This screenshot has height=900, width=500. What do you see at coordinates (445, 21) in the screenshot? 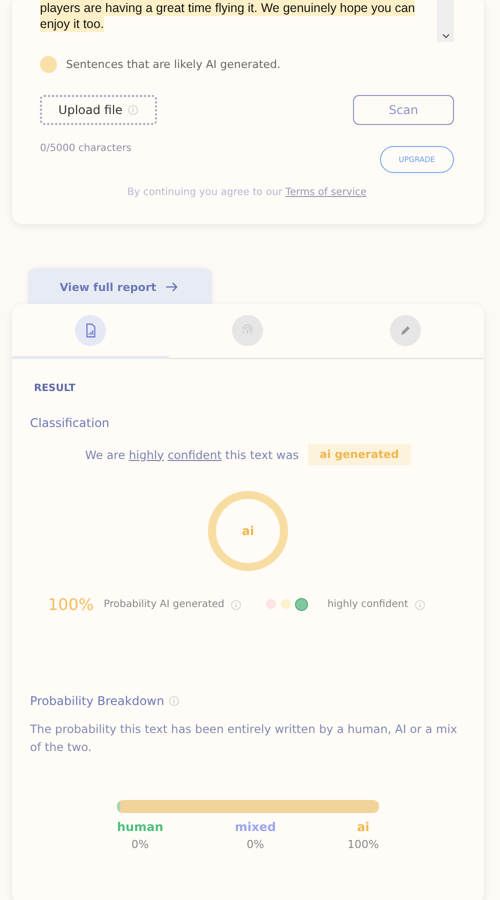
I see `scrollbar` at bounding box center [445, 21].